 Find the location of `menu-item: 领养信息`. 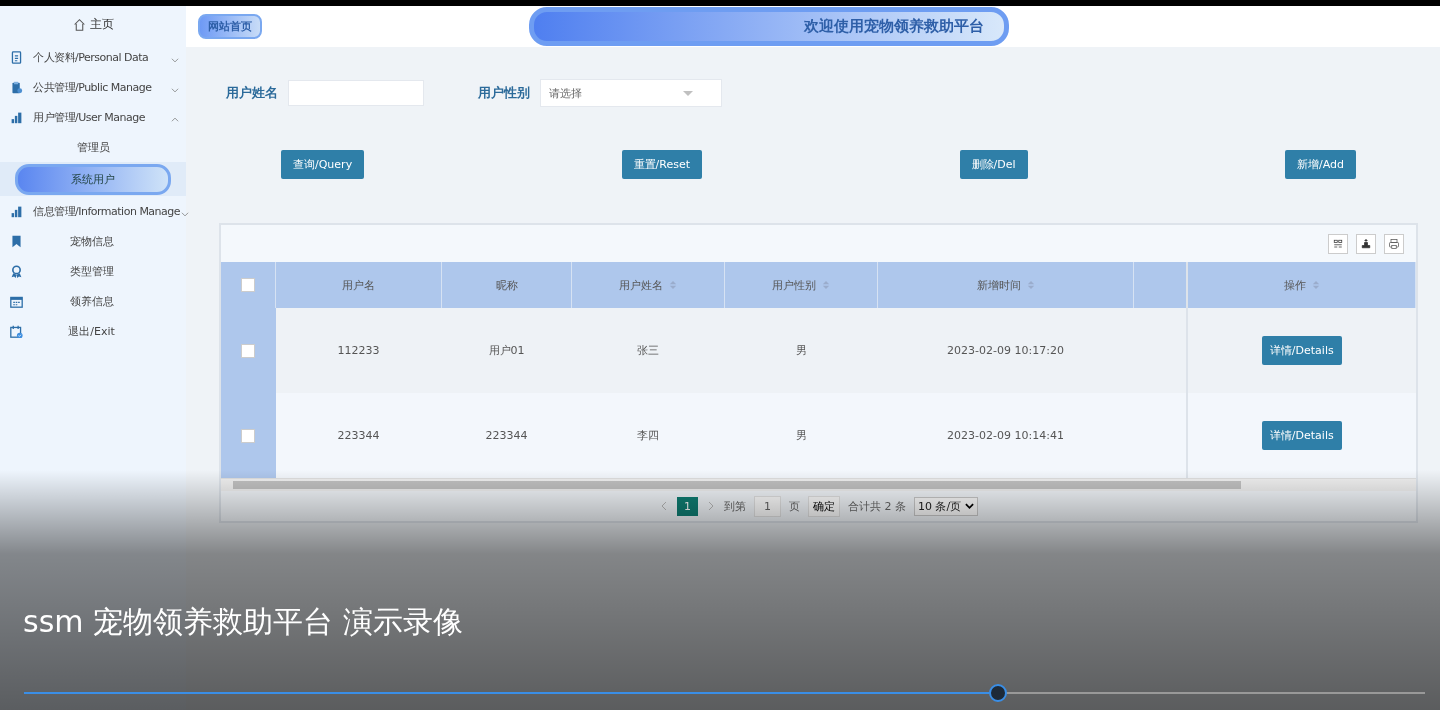

menu-item: 领养信息 is located at coordinates (93, 301).